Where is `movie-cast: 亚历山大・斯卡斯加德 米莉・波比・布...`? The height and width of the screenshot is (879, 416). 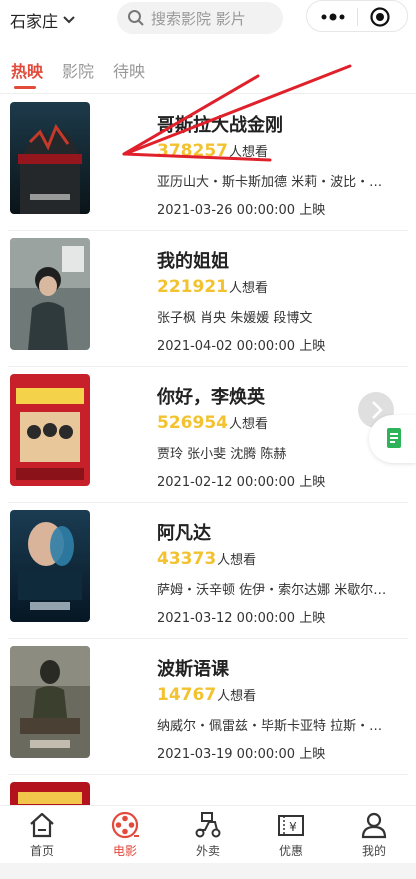
movie-cast: 亚历山大・斯卡斯加德 米莉・波比・布... is located at coordinates (275, 182).